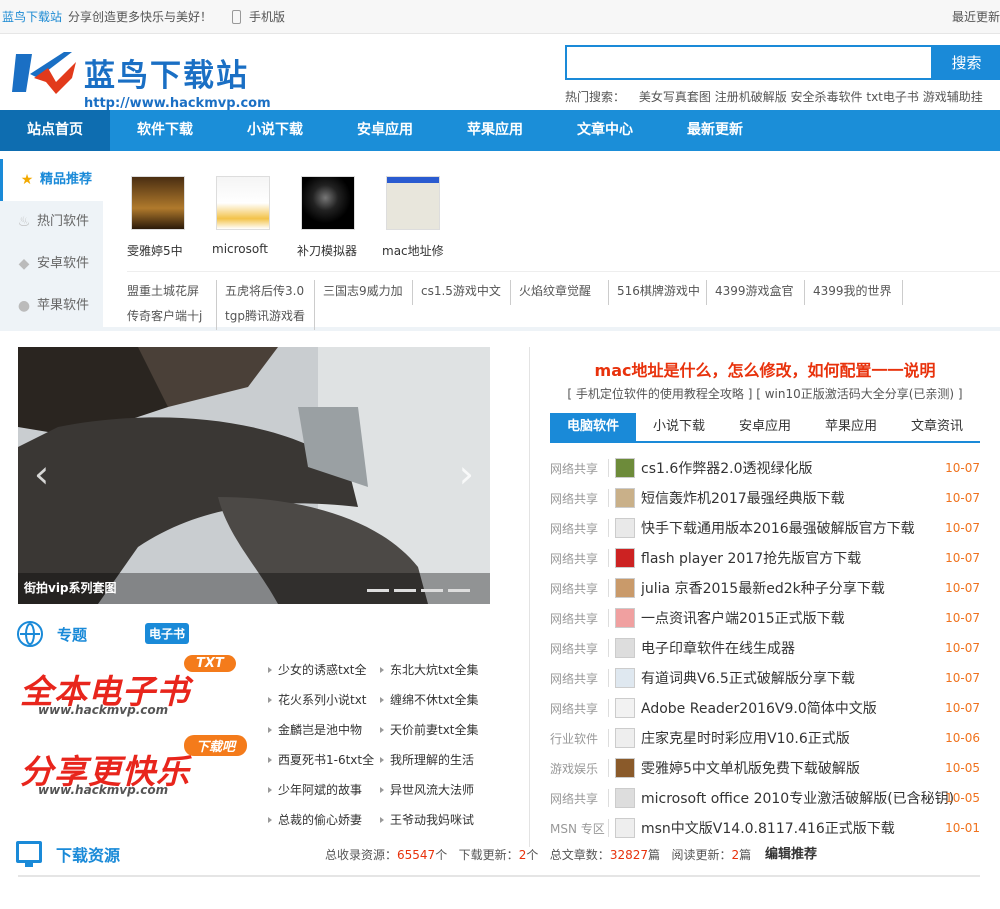  What do you see at coordinates (749, 62) in the screenshot?
I see `search-input` at bounding box center [749, 62].